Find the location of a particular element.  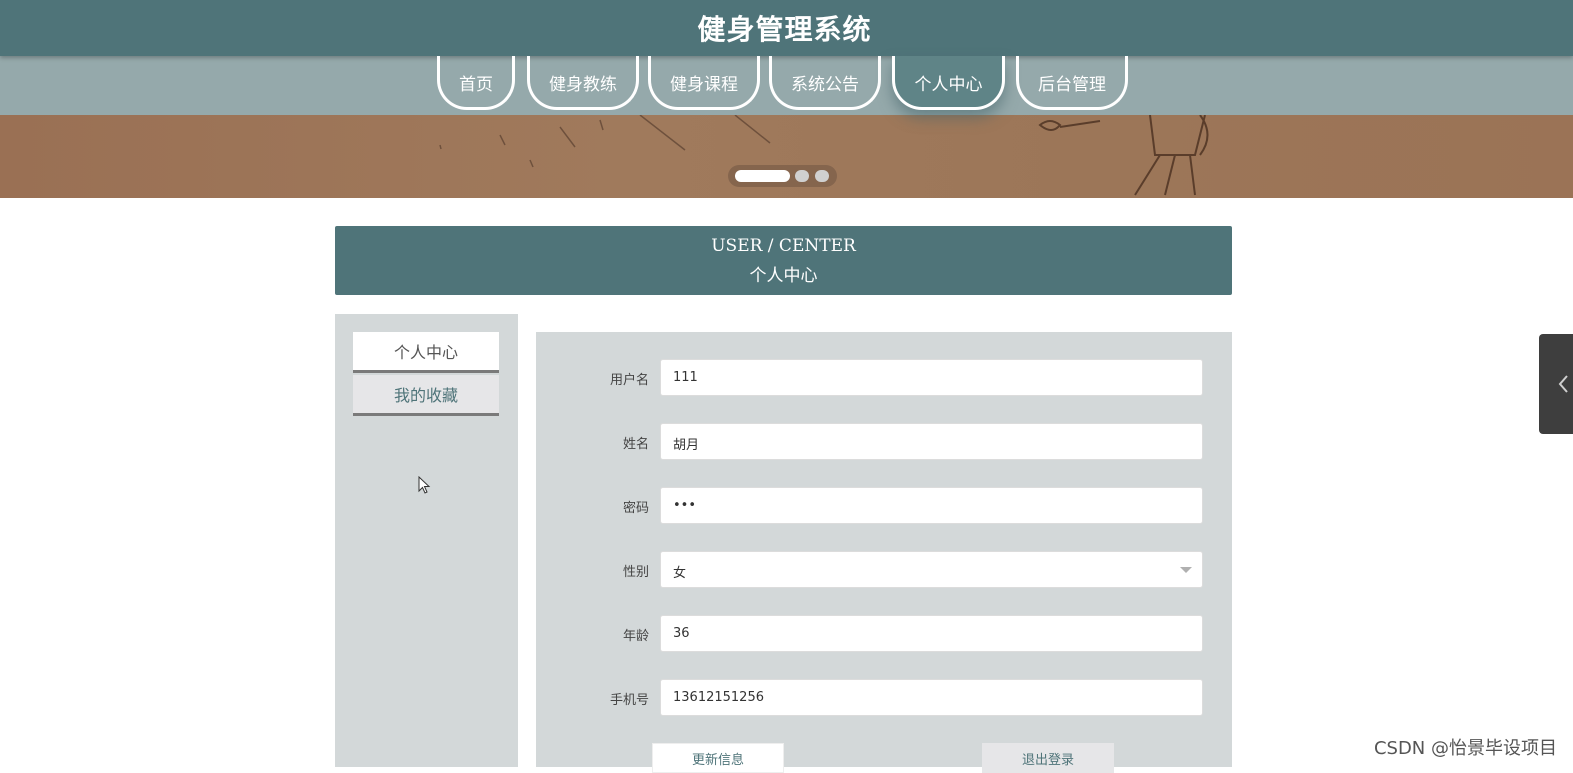

age-label: 年龄 is located at coordinates (635, 636).